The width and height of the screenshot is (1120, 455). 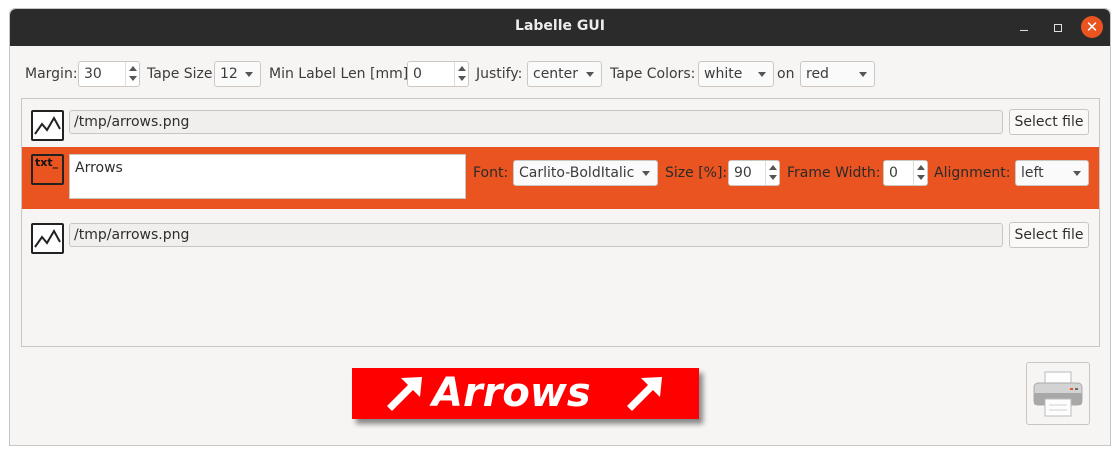 What do you see at coordinates (837, 74) in the screenshot?
I see `tape-bg-color-select: red` at bounding box center [837, 74].